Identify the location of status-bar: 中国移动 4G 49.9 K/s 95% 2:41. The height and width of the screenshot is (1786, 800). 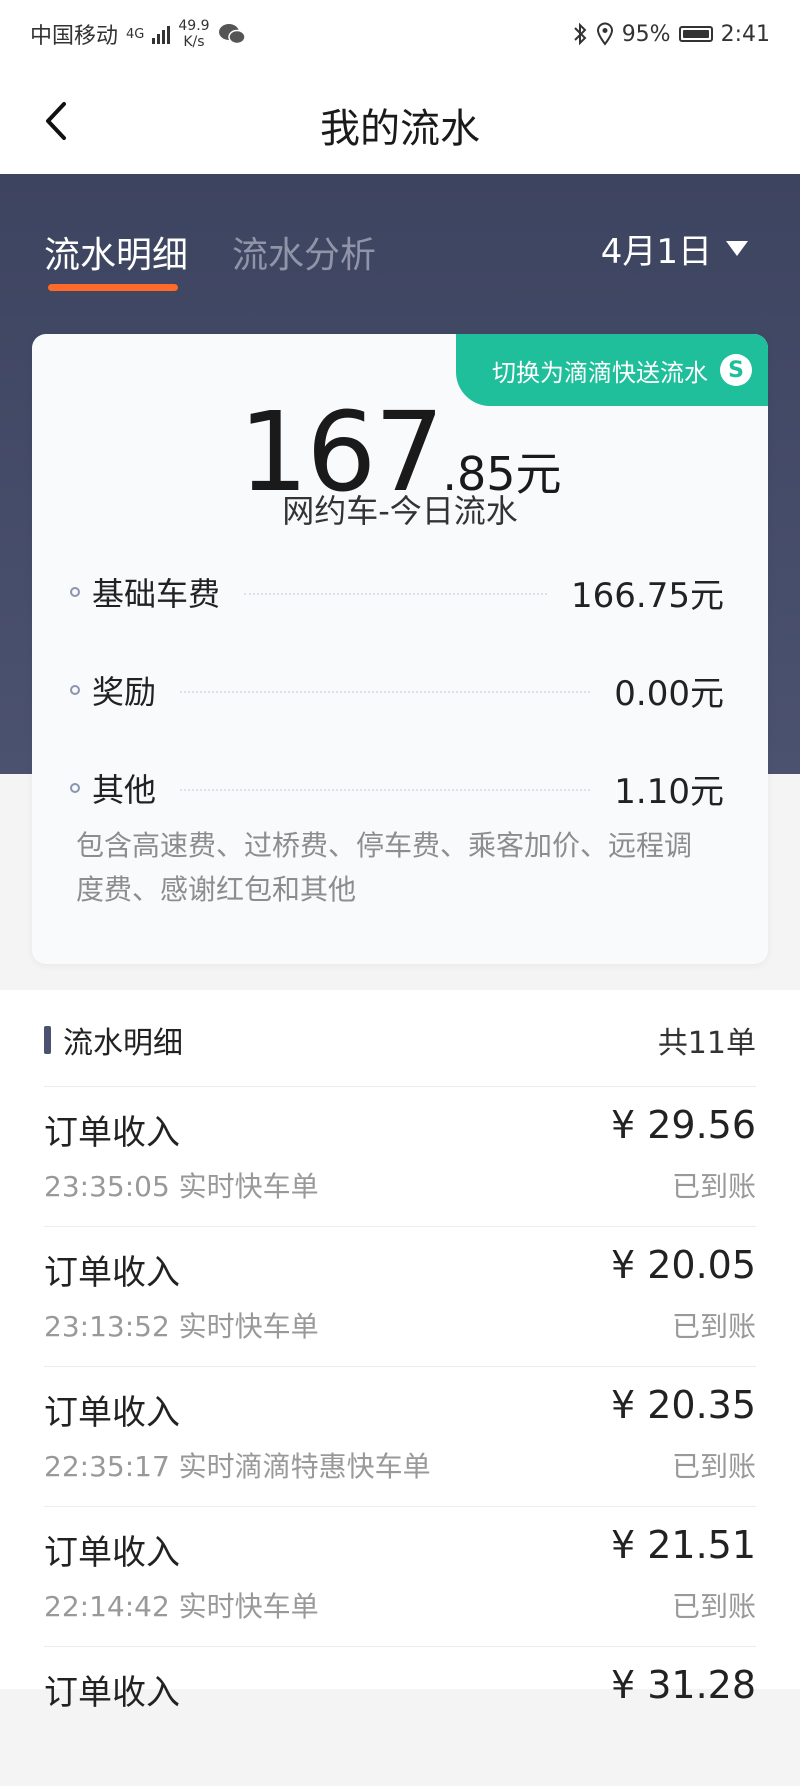
(400, 34).